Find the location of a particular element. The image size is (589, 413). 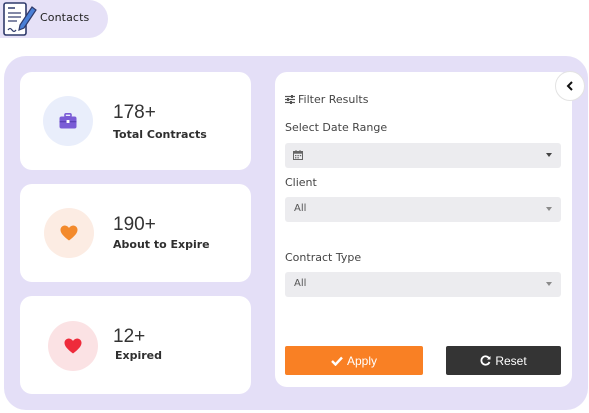

check-icon is located at coordinates (337, 361).